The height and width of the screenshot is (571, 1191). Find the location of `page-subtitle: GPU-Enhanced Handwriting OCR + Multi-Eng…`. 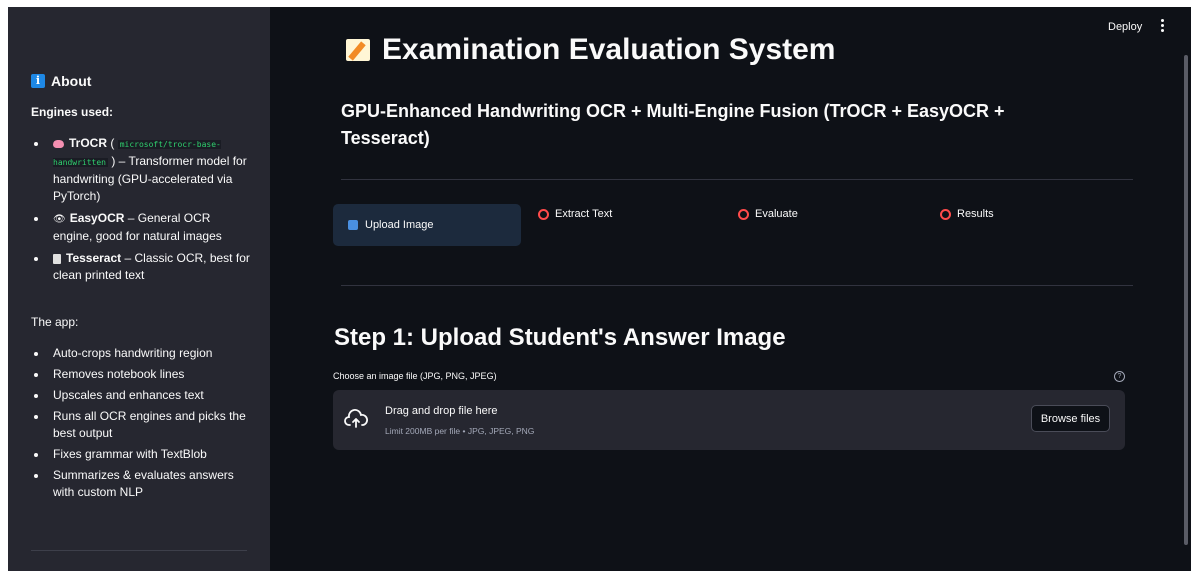

page-subtitle: GPU-Enhanced Handwriting OCR + Multi-Eng… is located at coordinates (673, 124).